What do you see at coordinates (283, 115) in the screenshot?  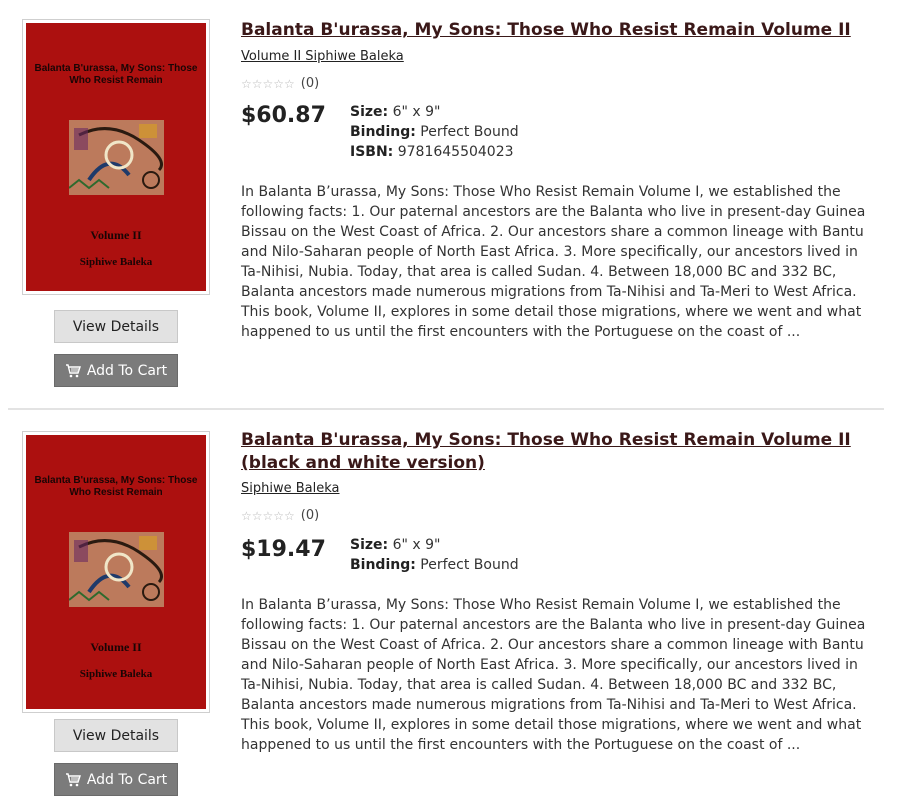 I see `product-price: $60.87` at bounding box center [283, 115].